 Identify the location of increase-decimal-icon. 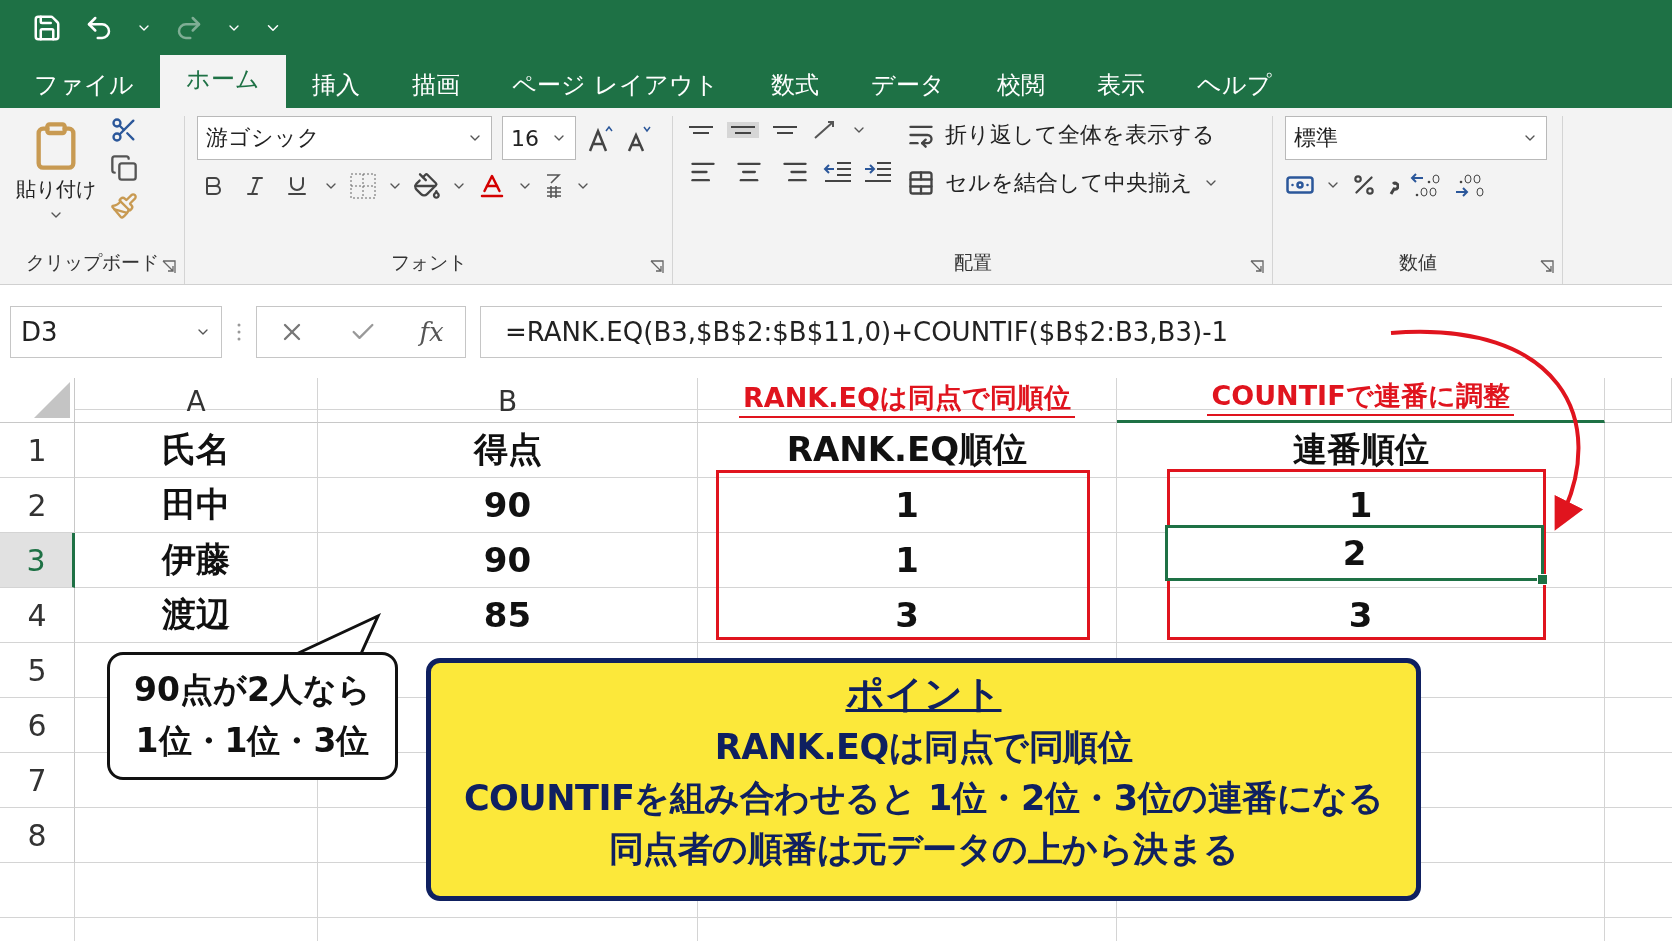
(1426, 185).